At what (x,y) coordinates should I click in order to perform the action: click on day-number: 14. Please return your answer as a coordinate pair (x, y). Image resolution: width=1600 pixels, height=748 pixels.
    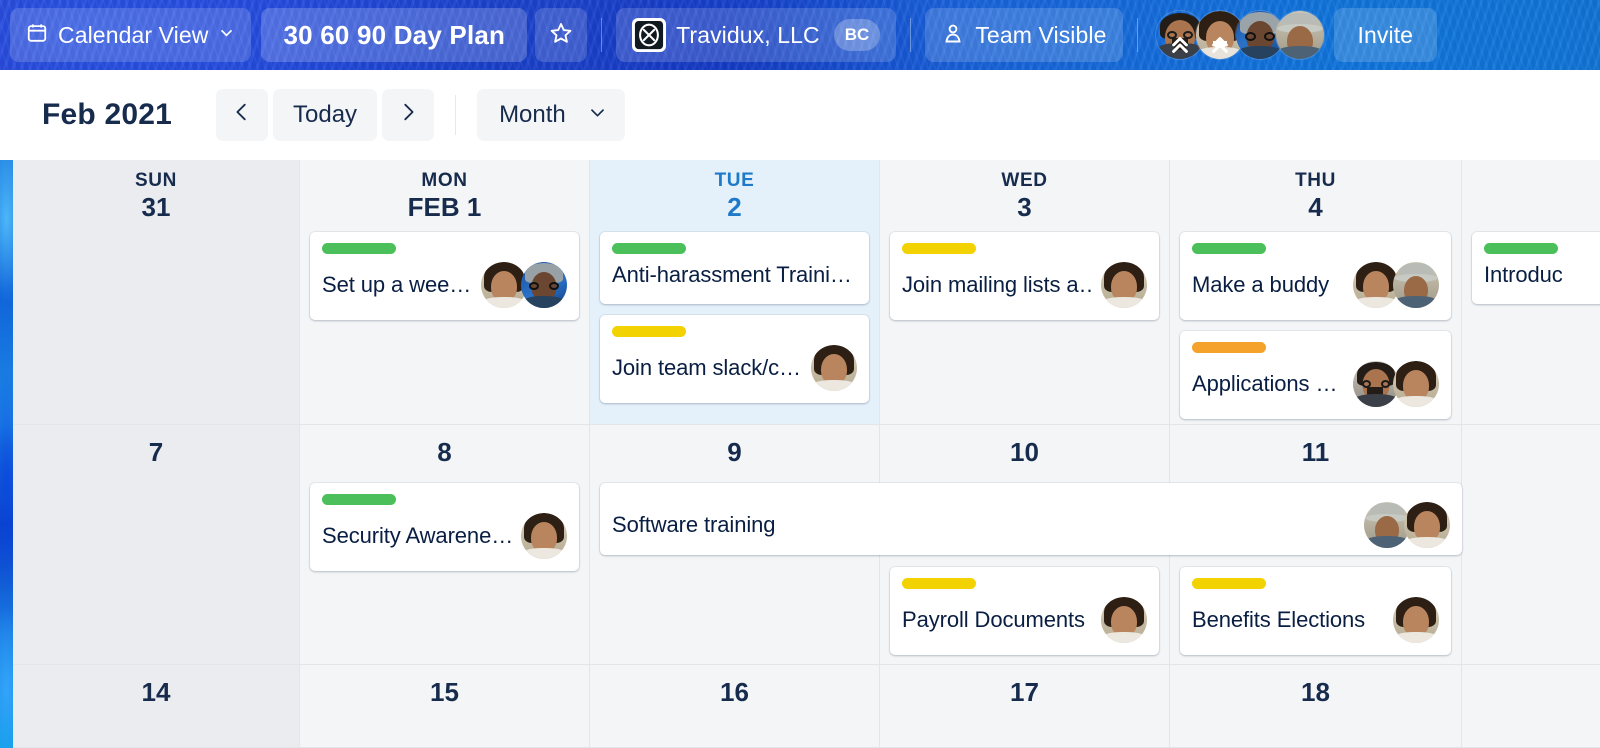
    Looking at the image, I should click on (156, 692).